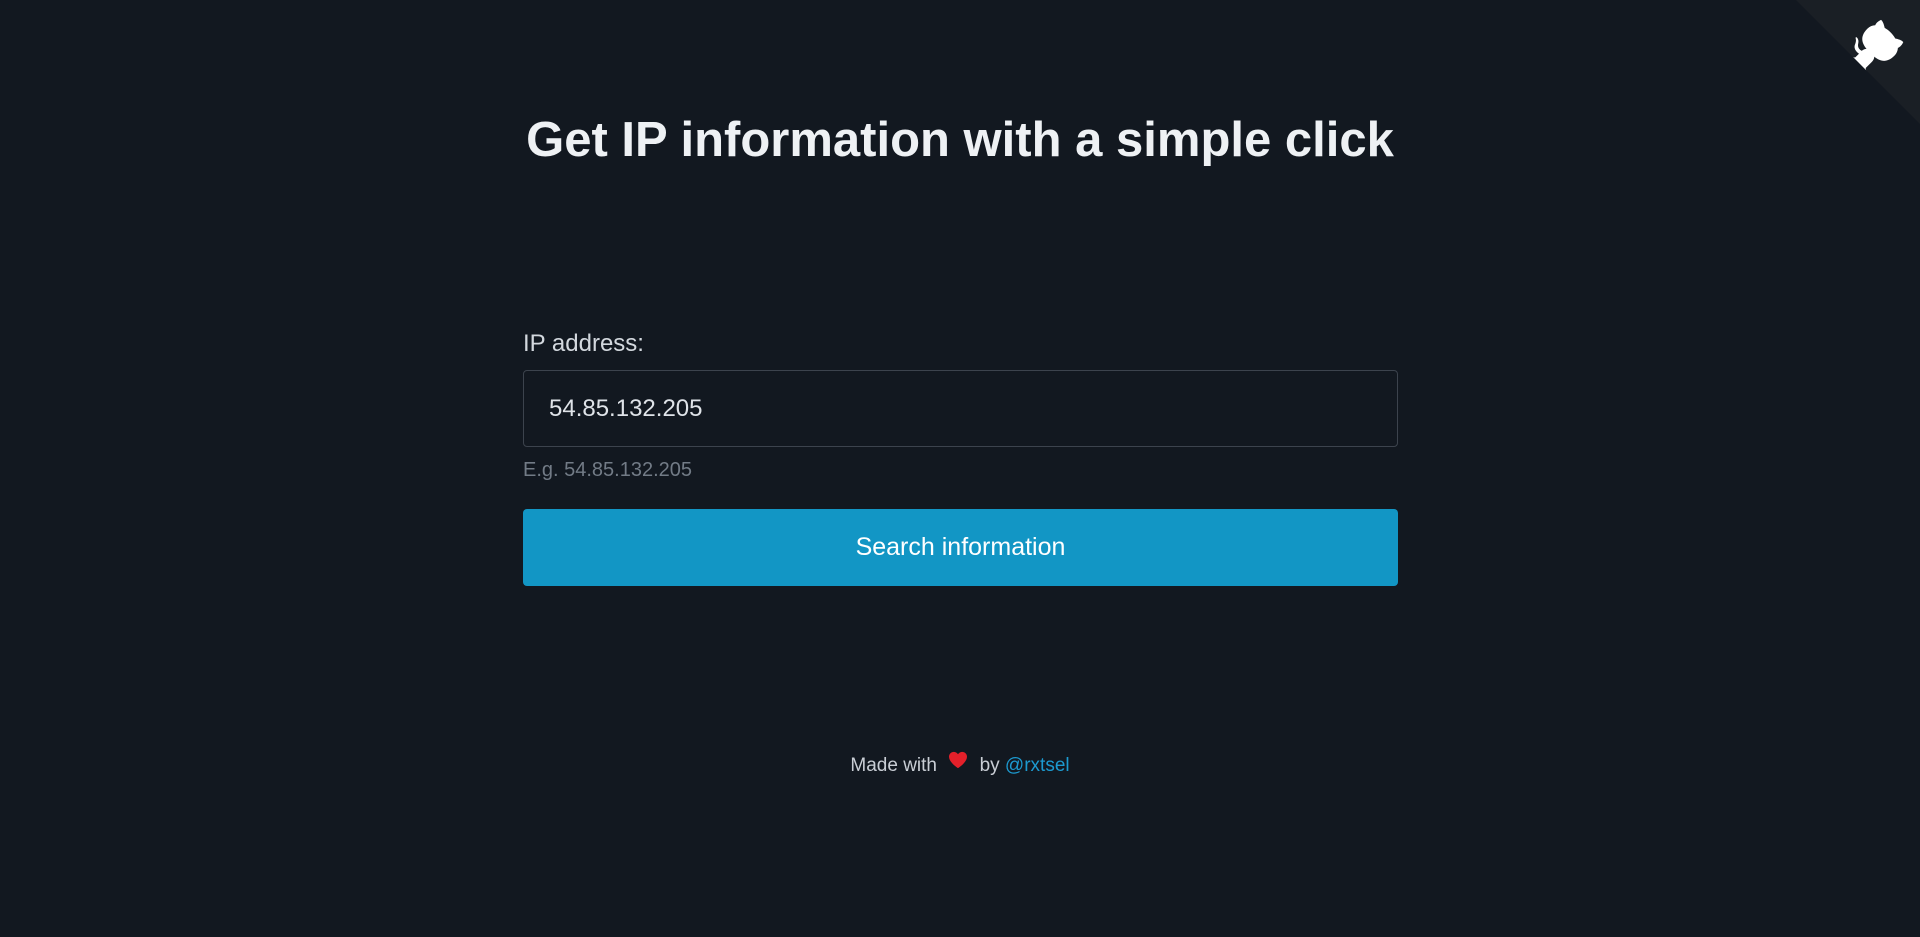  What do you see at coordinates (1037, 765) in the screenshot?
I see `author-link: @rxtsel` at bounding box center [1037, 765].